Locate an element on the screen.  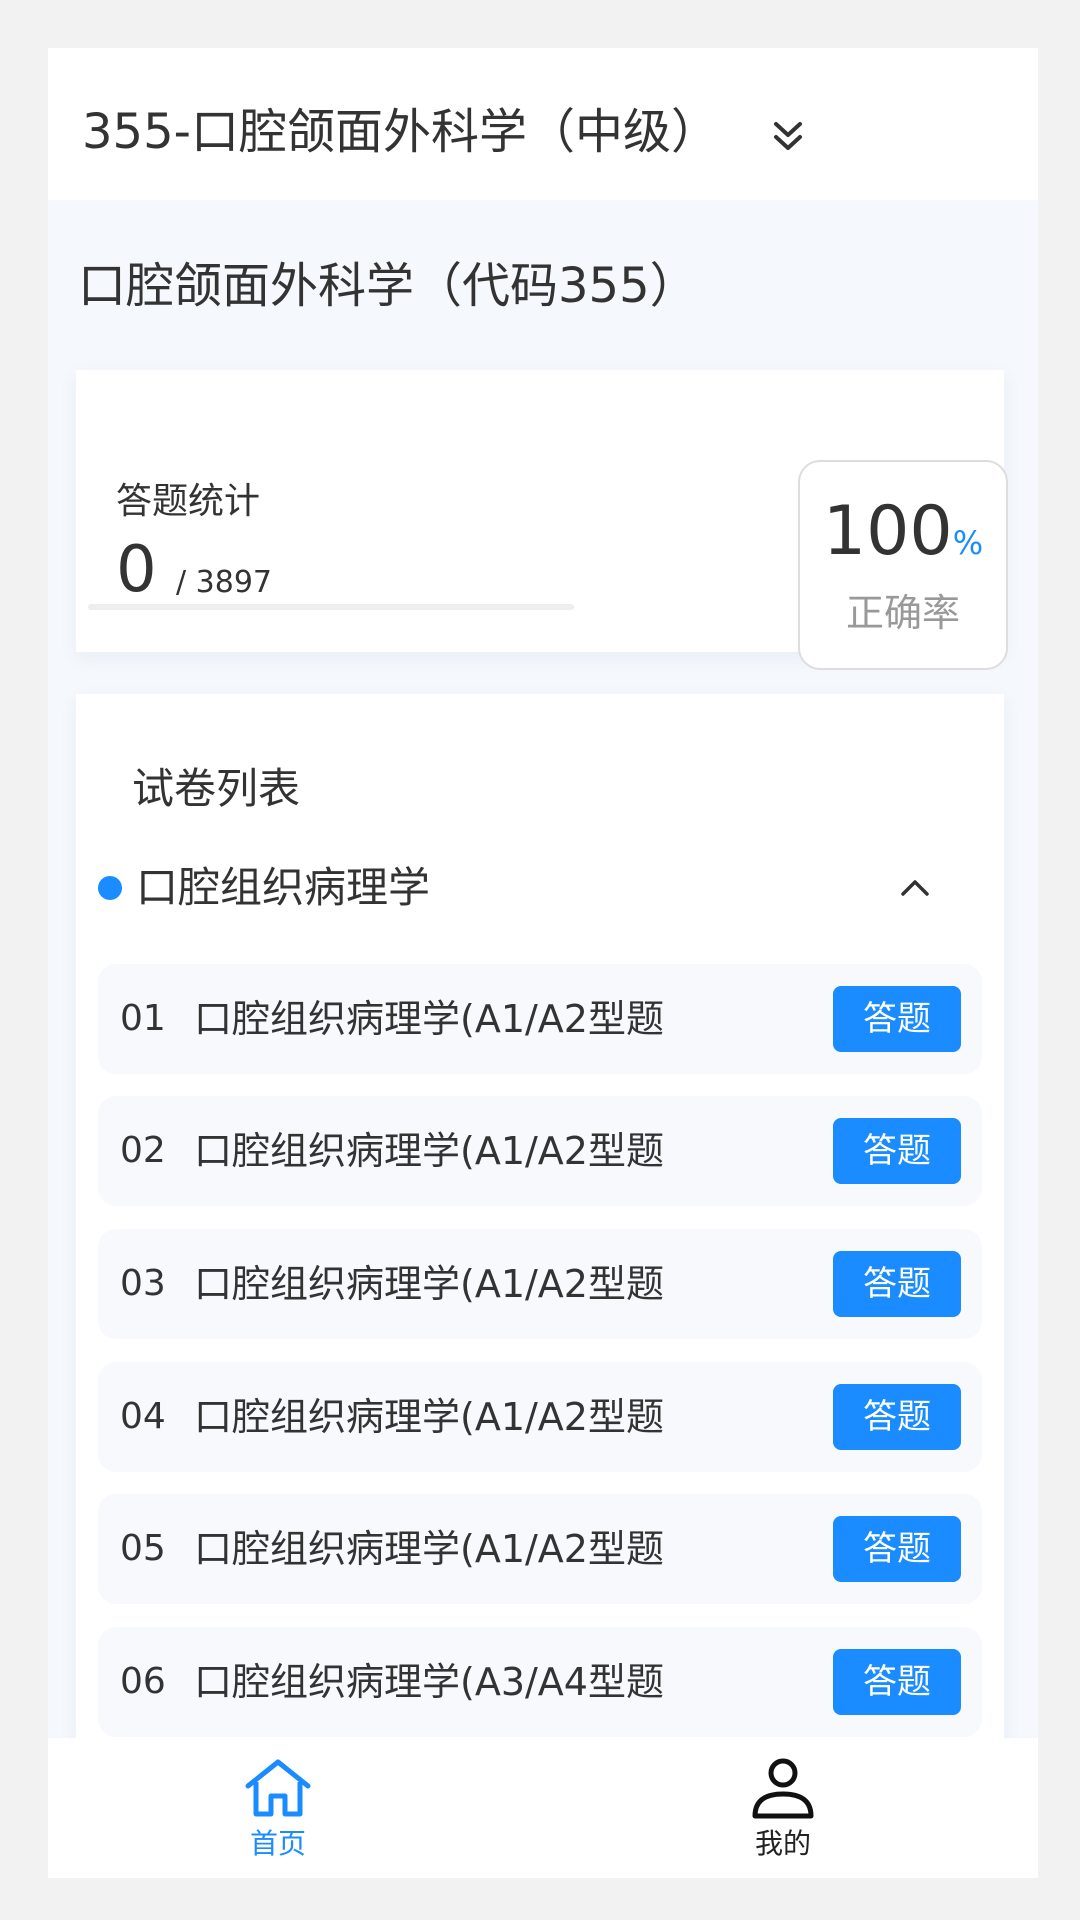
bottom-tab-bar: 首页 我的 is located at coordinates (543, 1808).